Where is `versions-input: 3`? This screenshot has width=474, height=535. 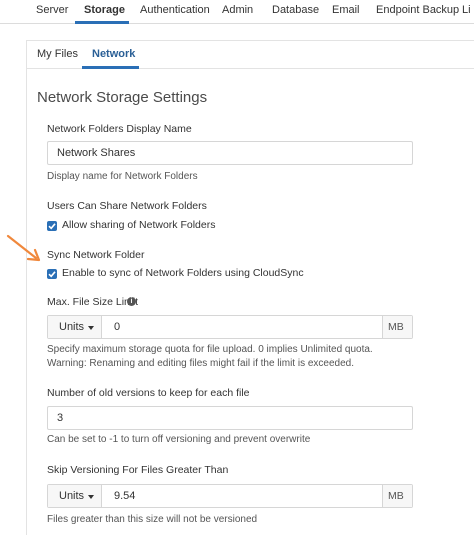 versions-input: 3 is located at coordinates (230, 418).